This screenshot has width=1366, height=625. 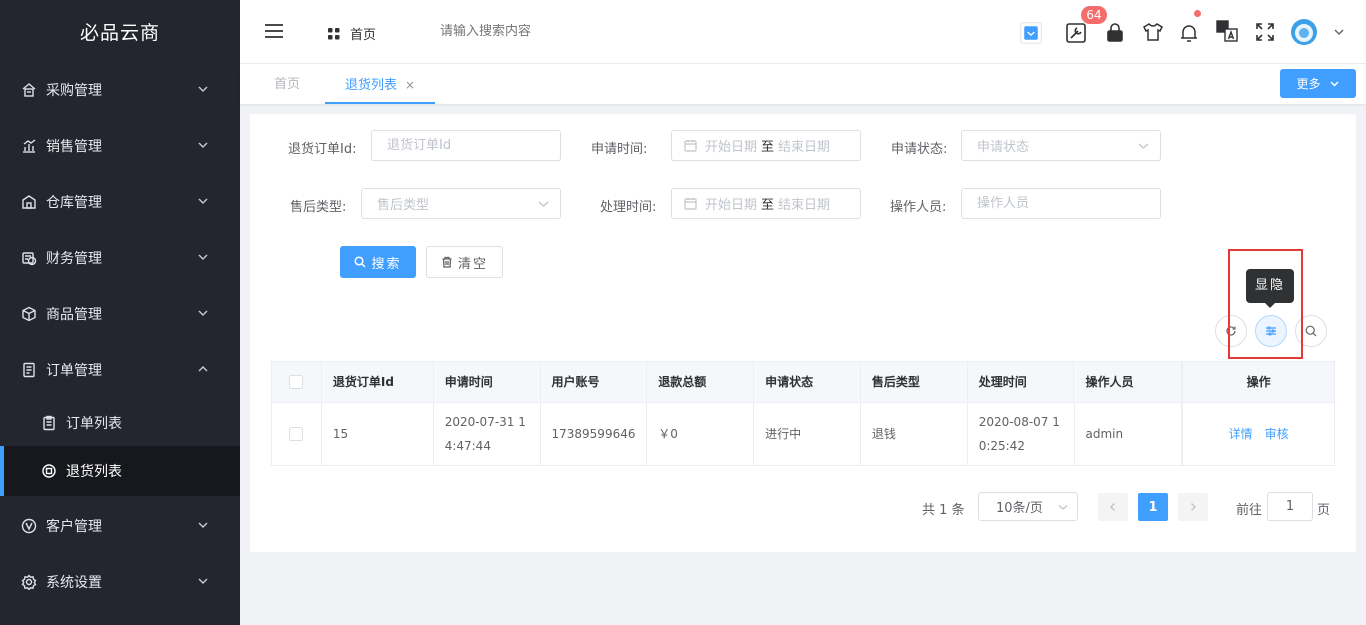 I want to click on detail-link: 详情, so click(x=1241, y=434).